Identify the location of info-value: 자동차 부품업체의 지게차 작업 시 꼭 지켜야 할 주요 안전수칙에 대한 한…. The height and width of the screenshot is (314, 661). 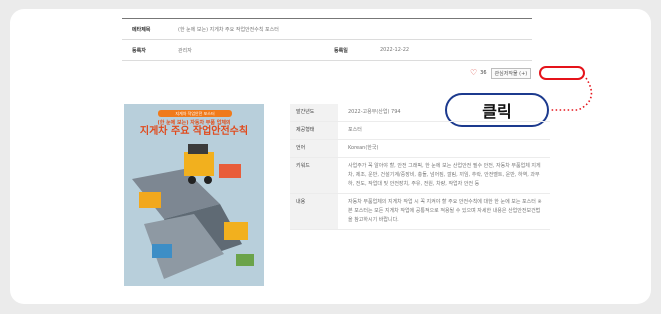
(445, 211).